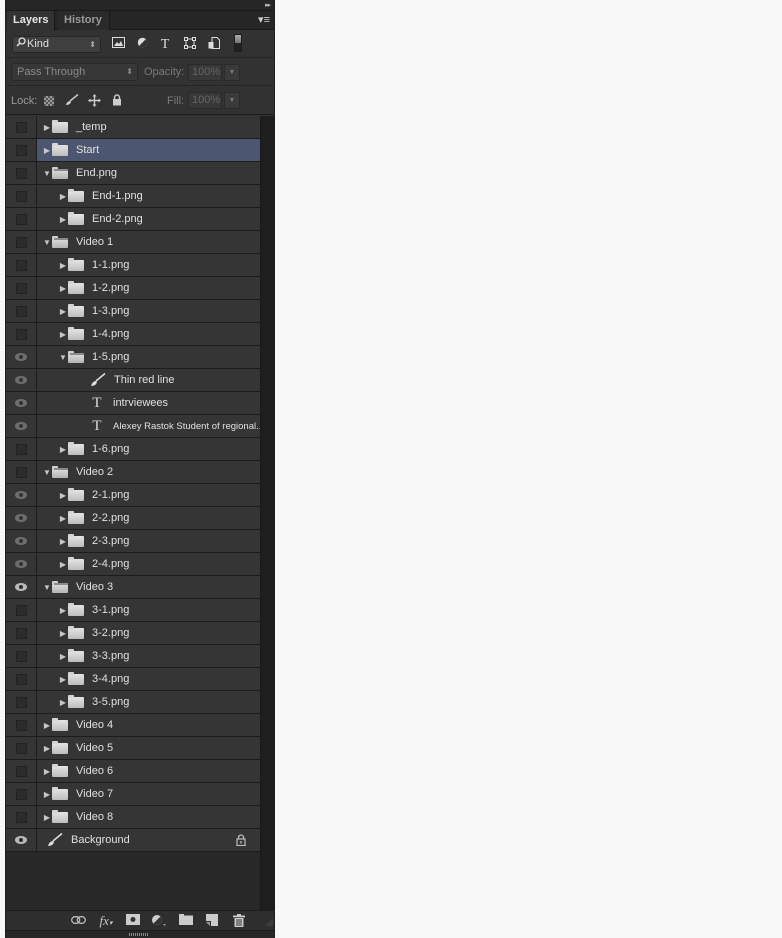 The image size is (782, 938). Describe the element at coordinates (133, 242) in the screenshot. I see `layer-row: ▼ Video 1` at that location.